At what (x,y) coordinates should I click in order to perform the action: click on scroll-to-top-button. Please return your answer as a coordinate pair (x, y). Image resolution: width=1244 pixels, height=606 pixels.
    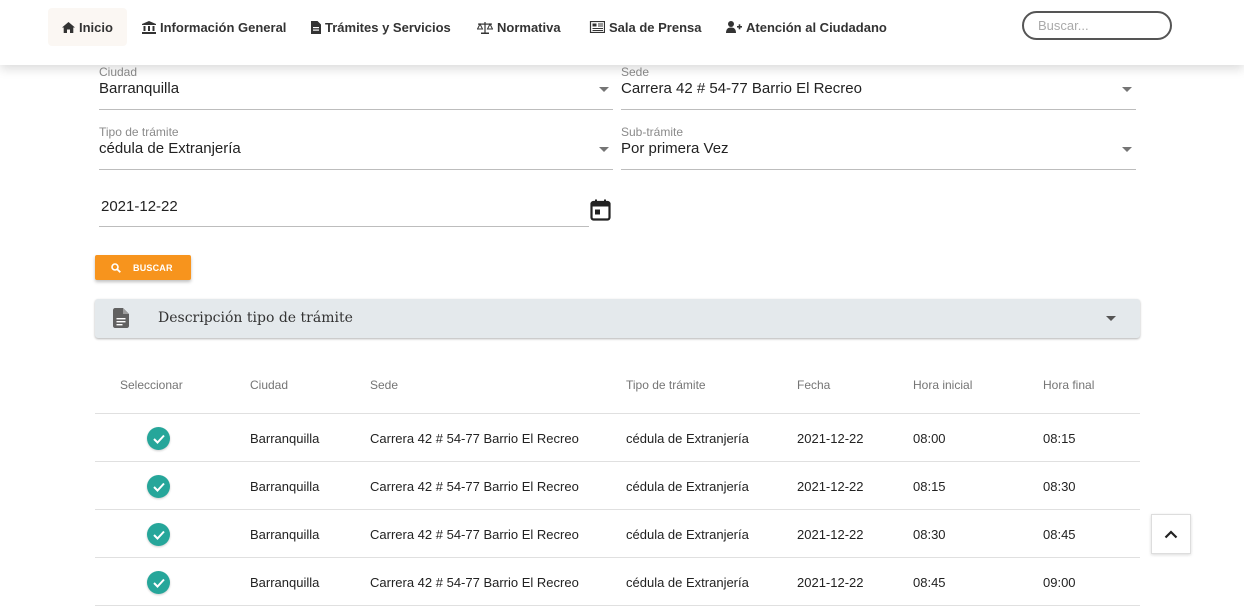
    Looking at the image, I should click on (1171, 534).